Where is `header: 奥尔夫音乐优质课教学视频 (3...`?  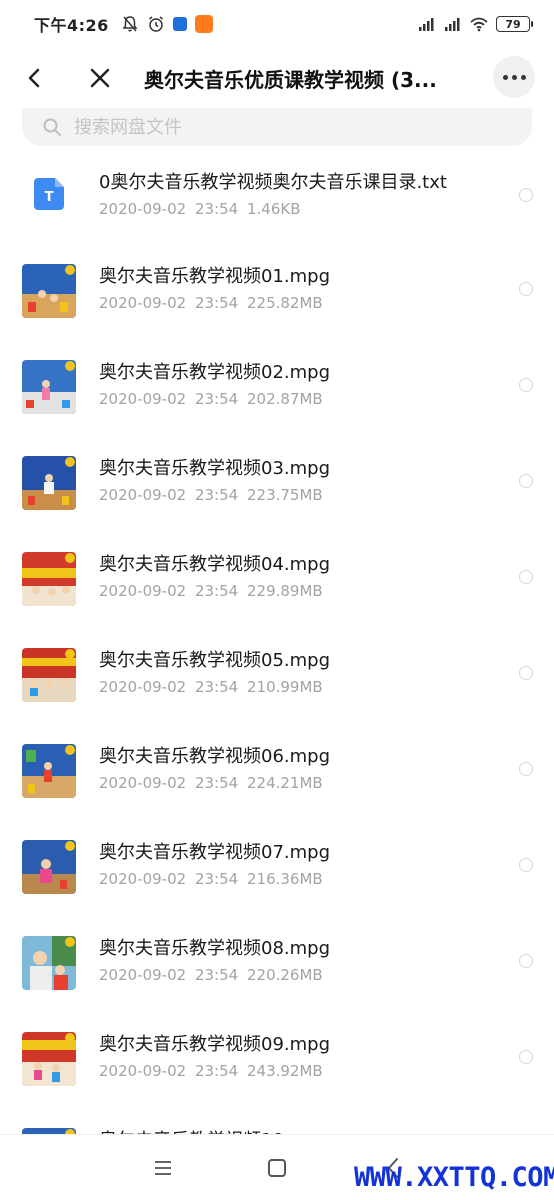 header: 奥尔夫音乐优质课教学视频 (3... is located at coordinates (277, 79).